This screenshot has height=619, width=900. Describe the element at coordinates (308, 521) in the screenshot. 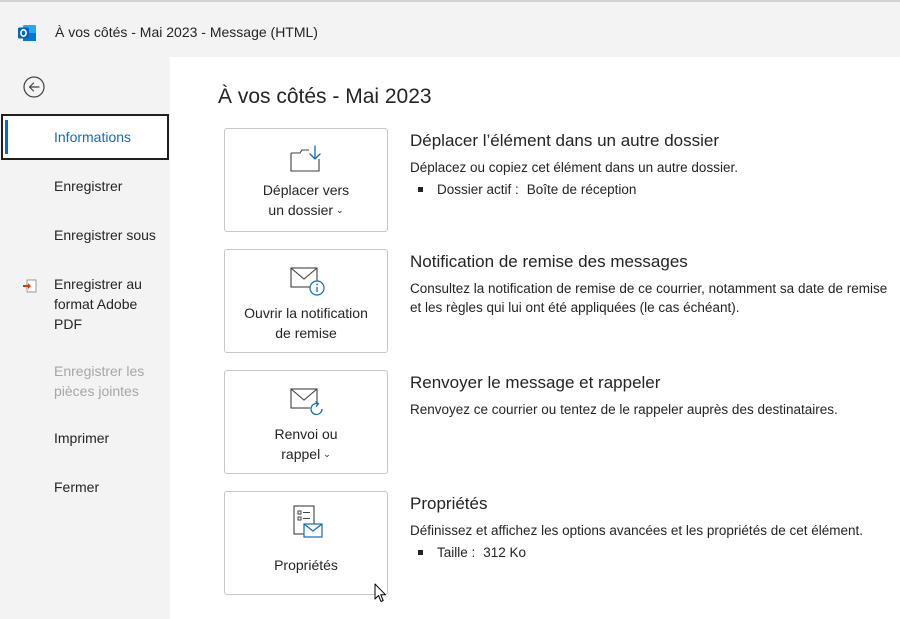

I see `properties-icon` at that location.